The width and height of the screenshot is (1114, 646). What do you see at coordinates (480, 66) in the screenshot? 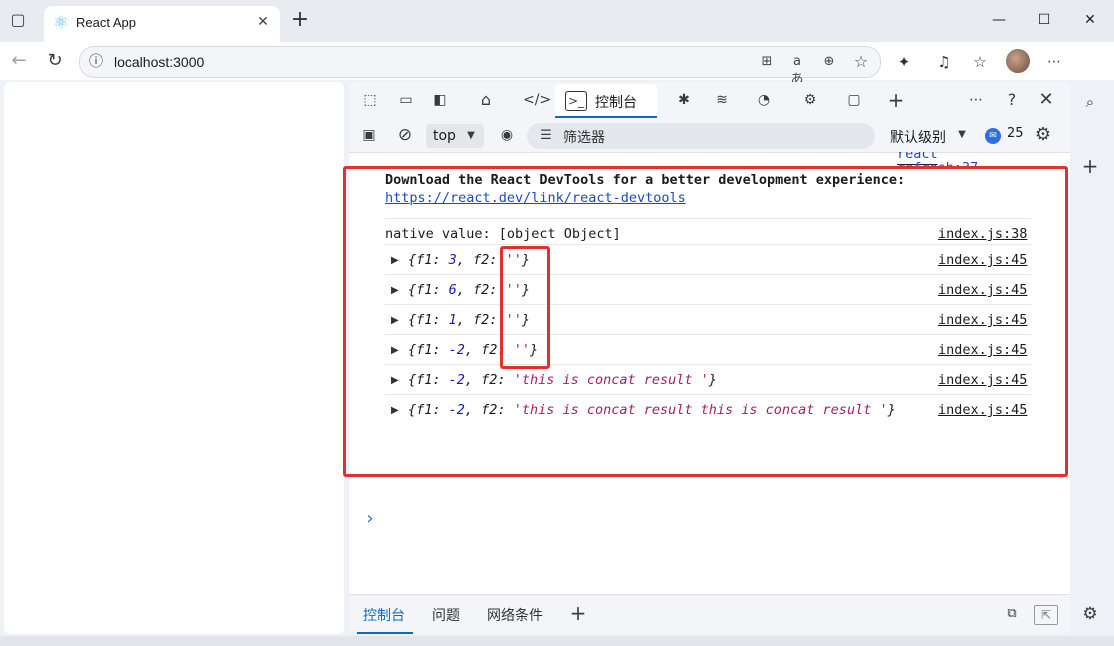
I see `address-bar: ⓘ localhost:3000 ⊞ aあ ⊕ ☆` at bounding box center [480, 66].